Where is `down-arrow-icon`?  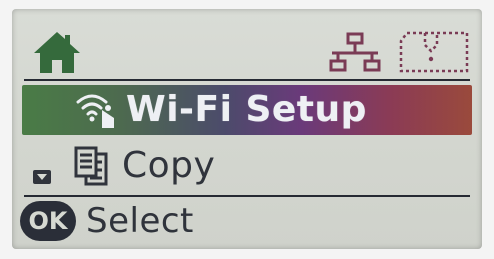
down-arrow-icon is located at coordinates (42, 177).